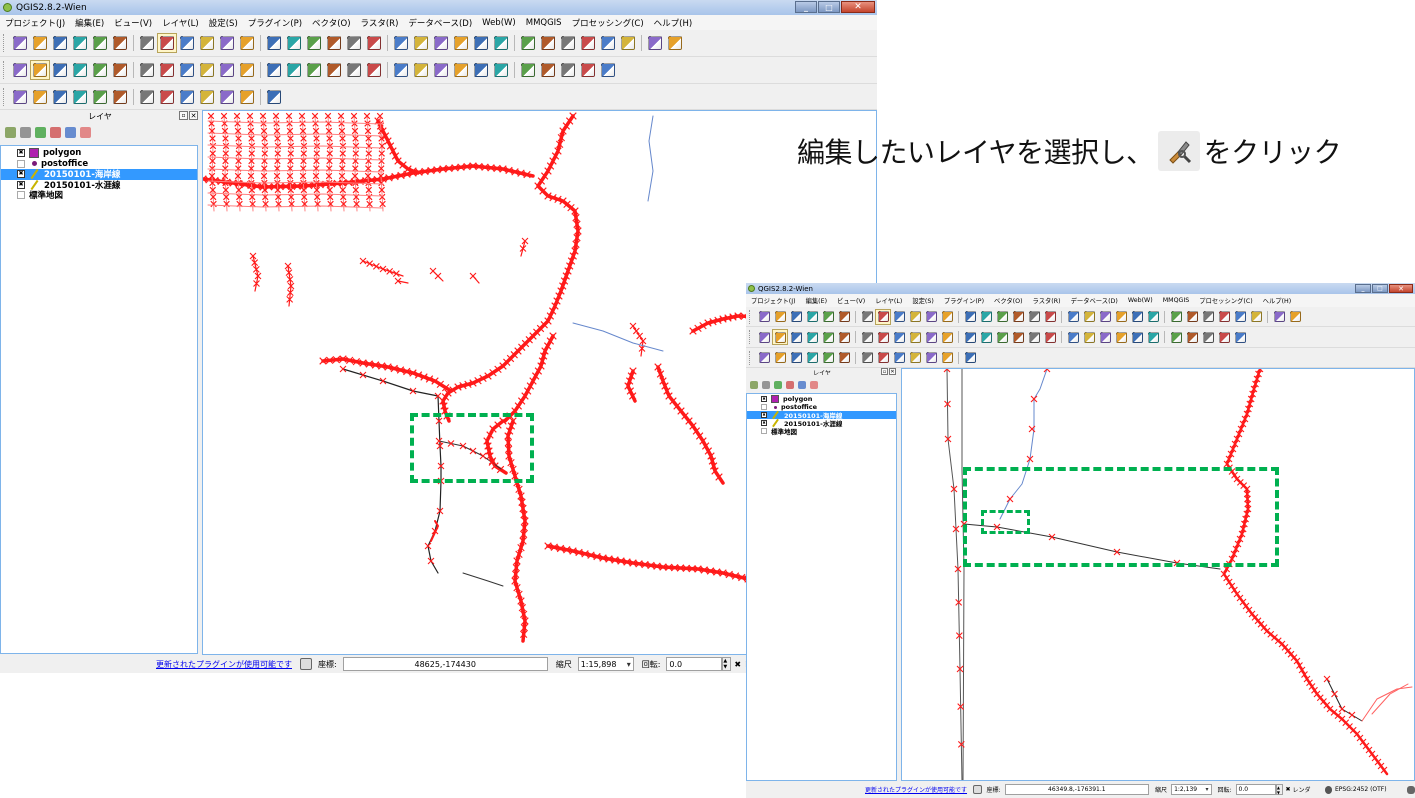 This screenshot has height=798, width=1415. What do you see at coordinates (821, 423) in the screenshot?
I see `inset-layer-row: ✖ 20150101-水涯線` at bounding box center [821, 423].